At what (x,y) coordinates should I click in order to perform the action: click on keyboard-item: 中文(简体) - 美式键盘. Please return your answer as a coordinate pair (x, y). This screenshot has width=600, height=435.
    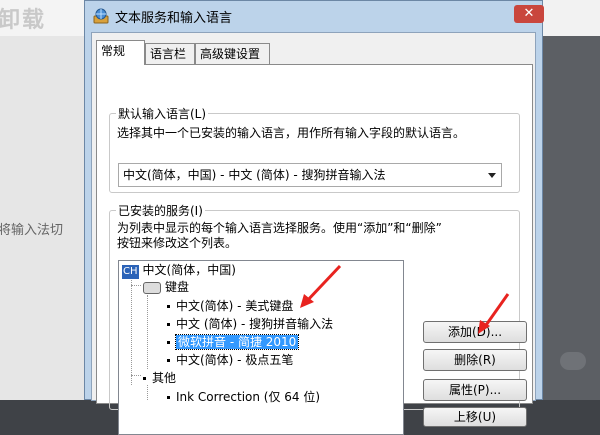
    Looking at the image, I should click on (230, 306).